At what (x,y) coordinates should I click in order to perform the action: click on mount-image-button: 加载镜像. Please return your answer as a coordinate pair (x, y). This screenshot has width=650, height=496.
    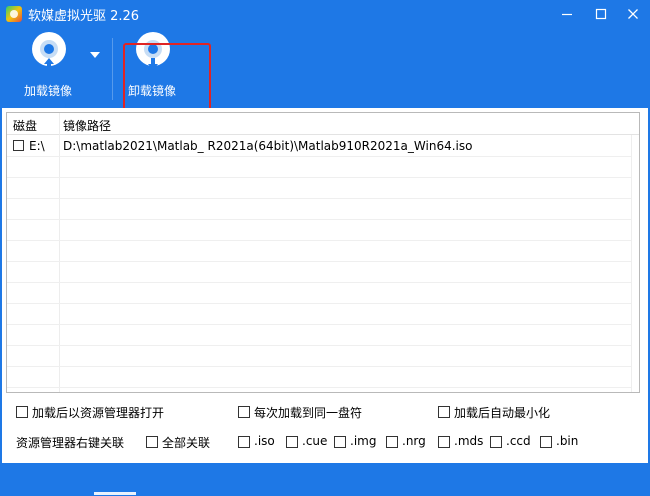
    Looking at the image, I should click on (51, 67).